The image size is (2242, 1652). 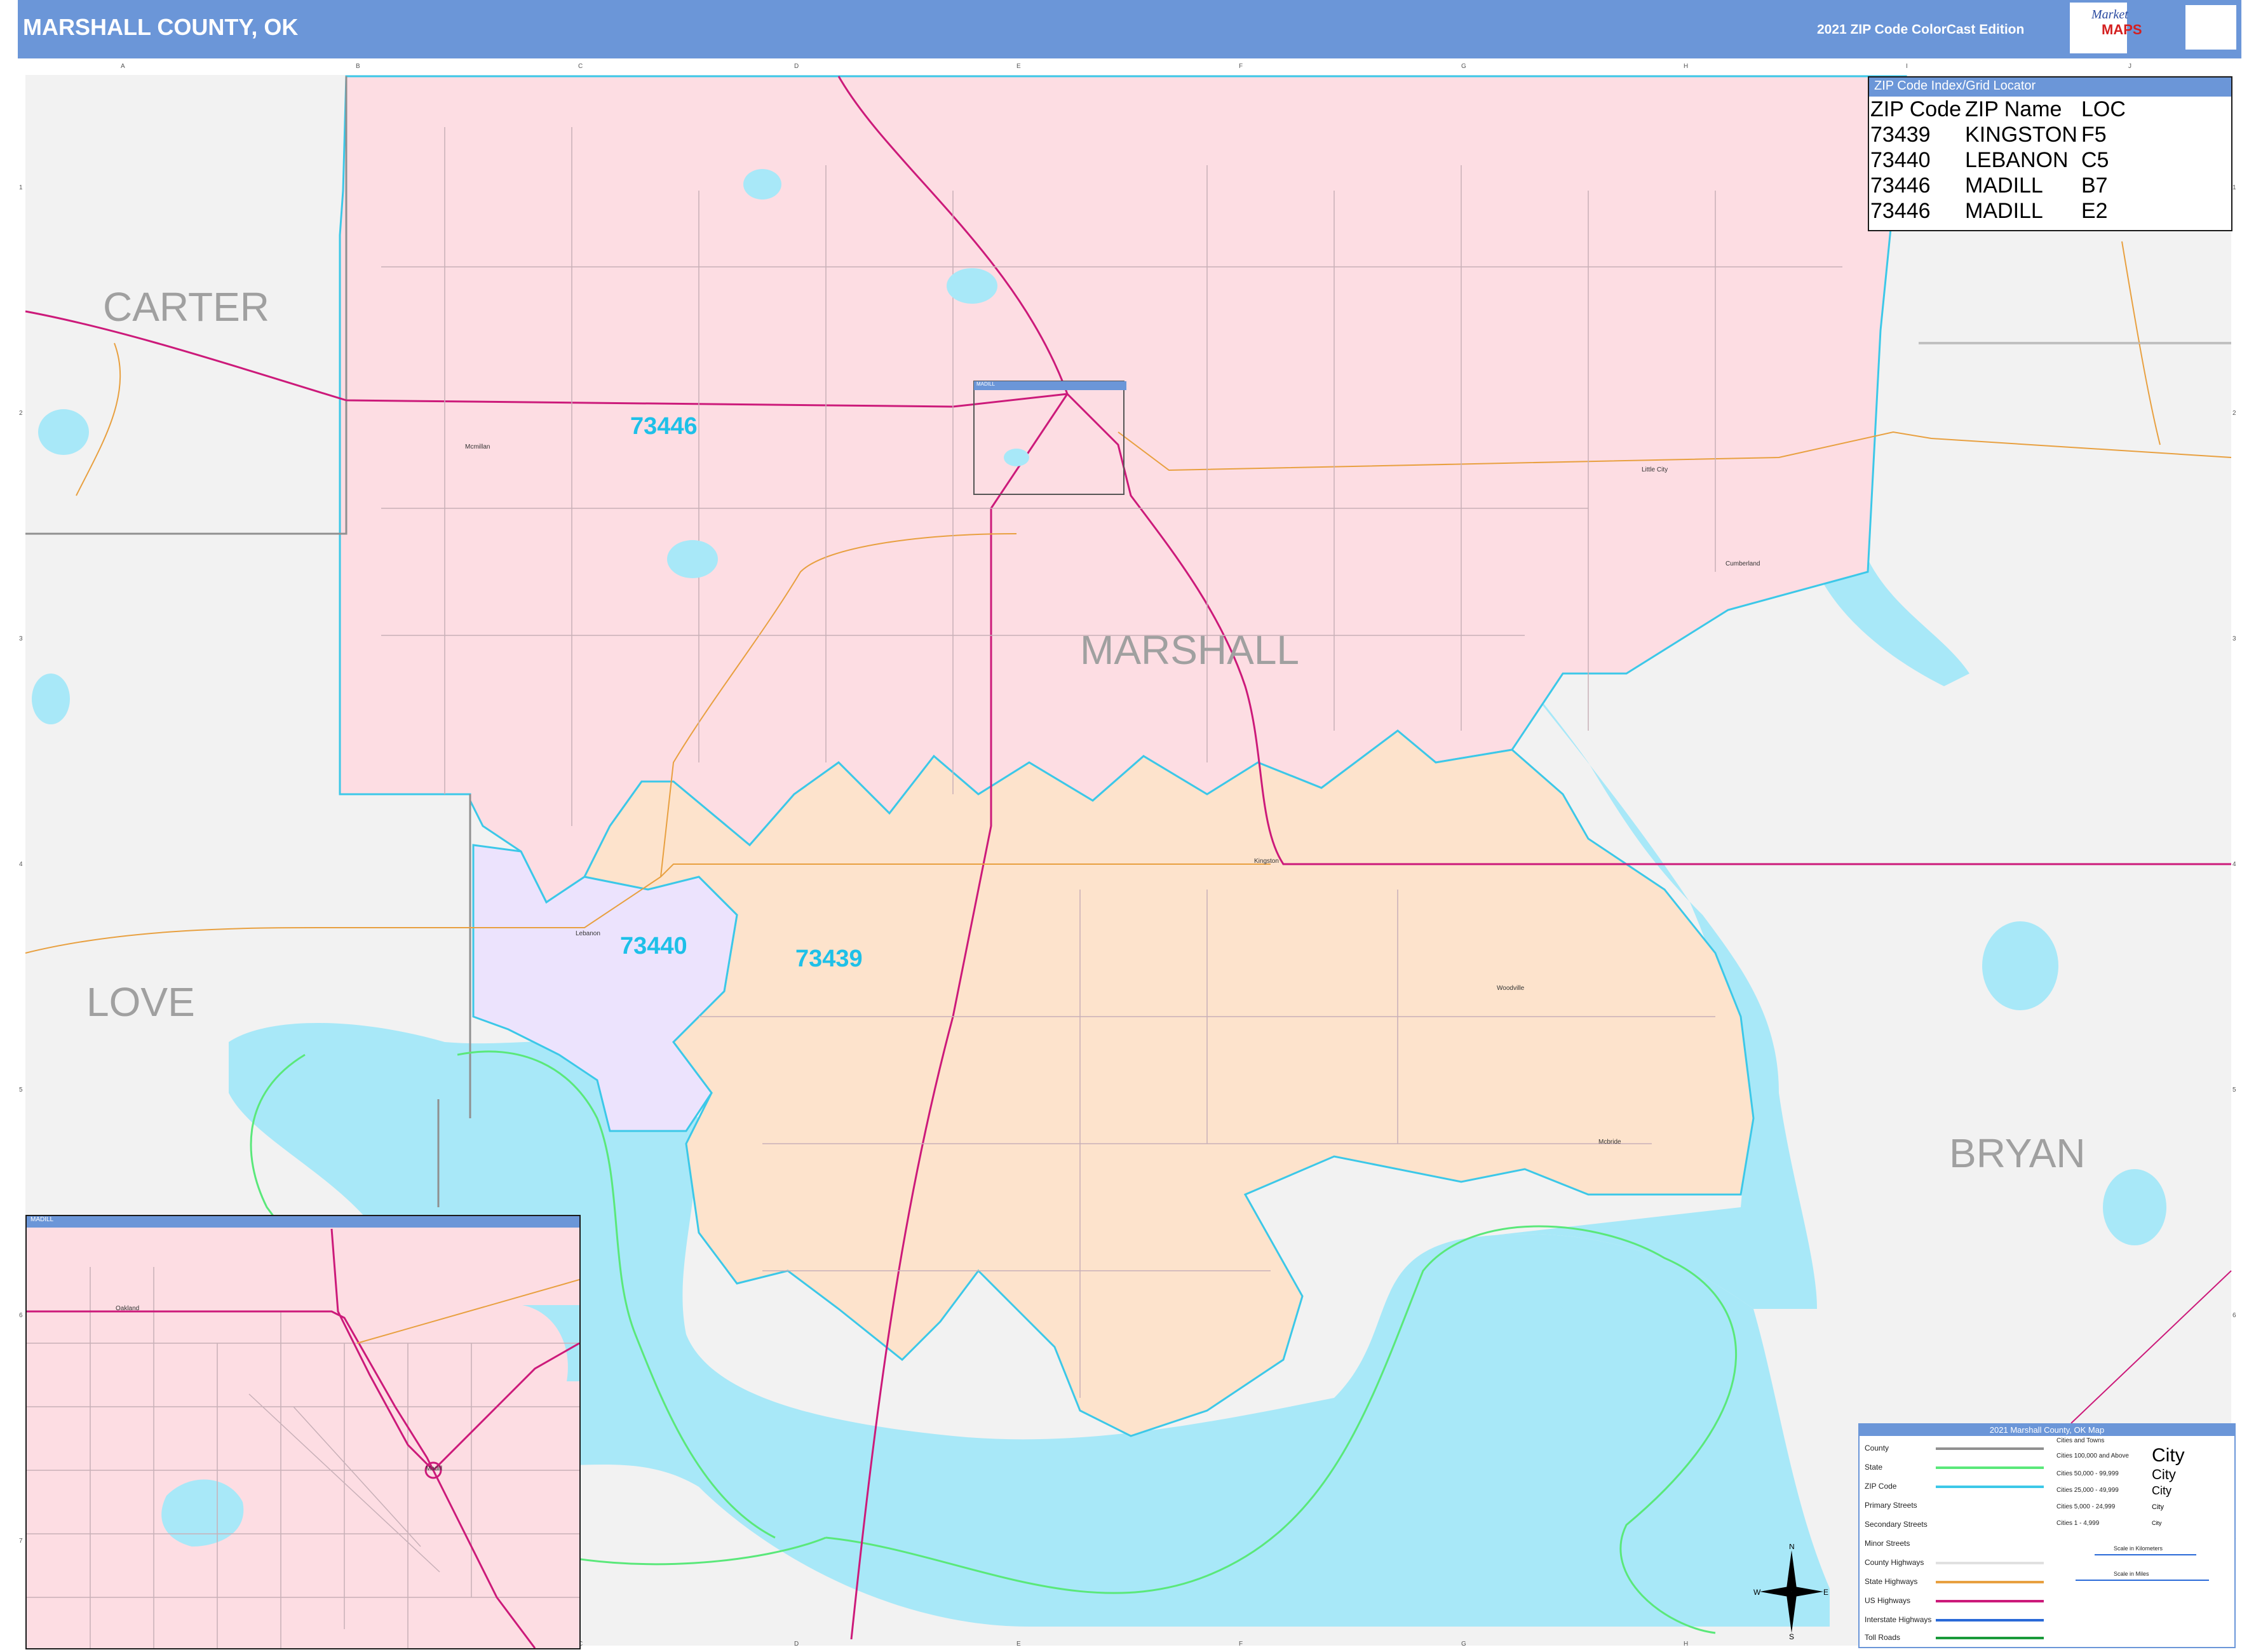 I want to click on legend-scale-mi: Scale in Miles, so click(x=2131, y=1574).